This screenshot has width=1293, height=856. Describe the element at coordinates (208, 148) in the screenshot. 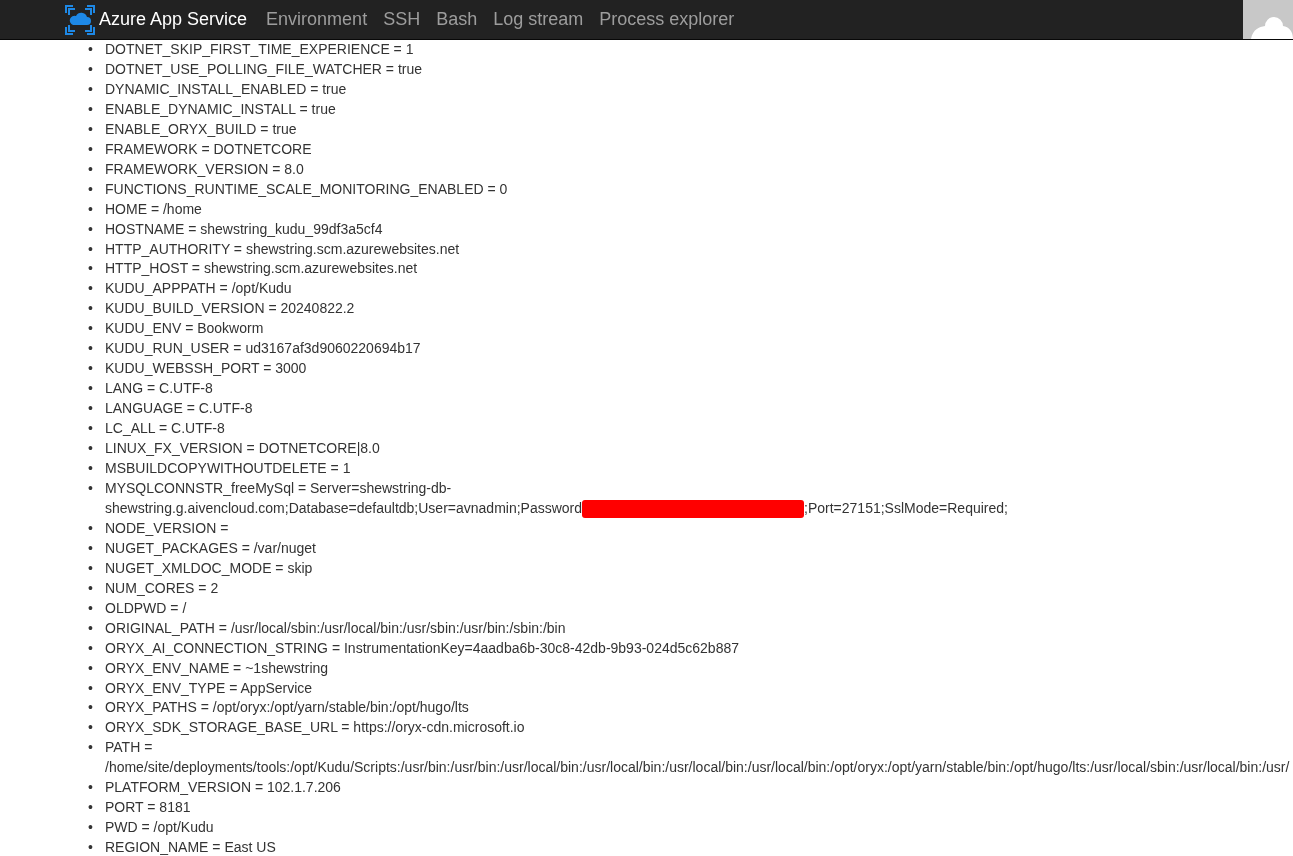

I see `environment-variable: FRAMEWORK = DOTNETCORE` at that location.